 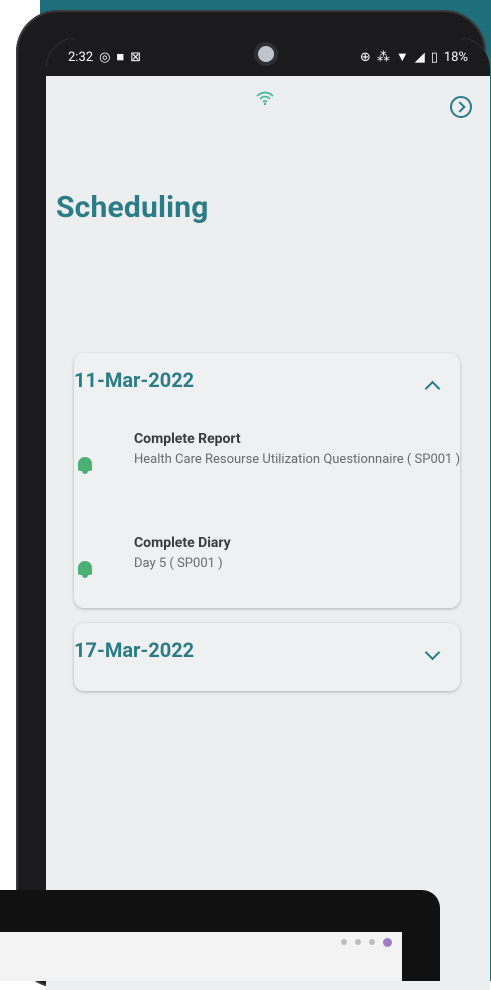 I want to click on item-title: Complete Diary, so click(x=182, y=543).